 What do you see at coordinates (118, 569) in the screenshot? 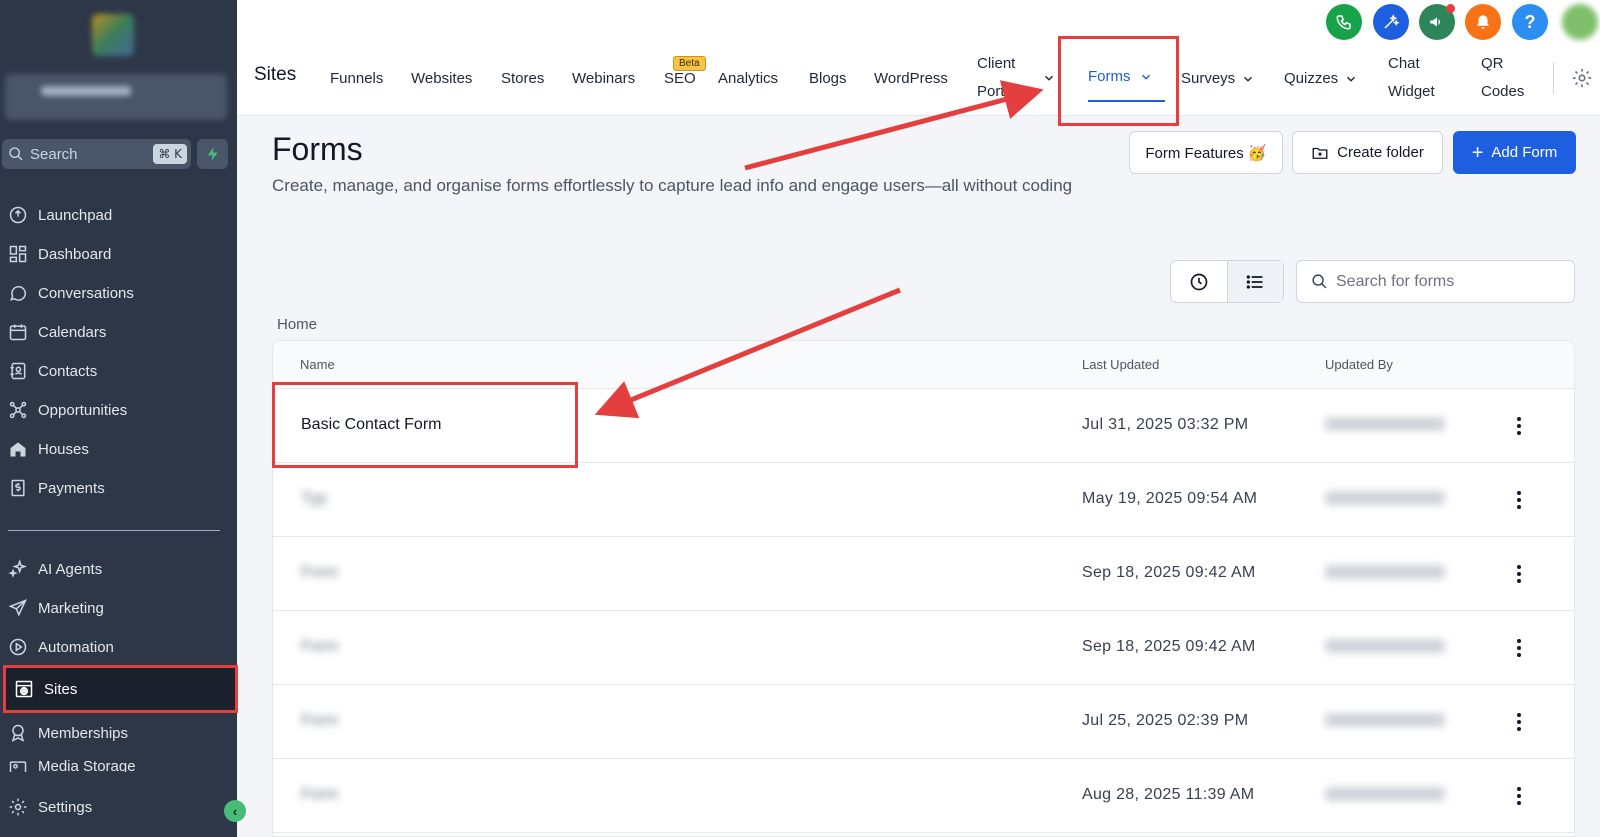
I see `sidebar-item-ai-agents: AI Agents` at bounding box center [118, 569].